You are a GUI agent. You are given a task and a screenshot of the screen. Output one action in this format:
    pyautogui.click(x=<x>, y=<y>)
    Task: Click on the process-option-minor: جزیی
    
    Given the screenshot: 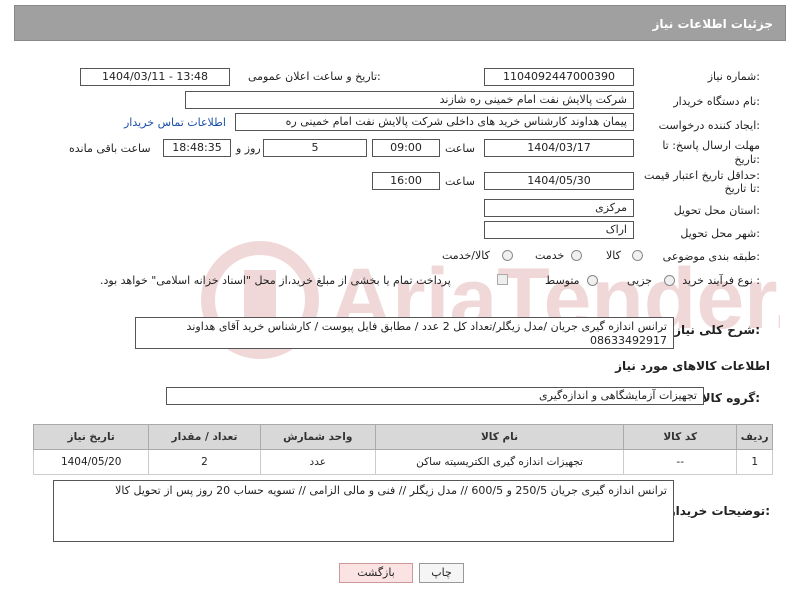 What is the action you would take?
    pyautogui.click(x=640, y=280)
    